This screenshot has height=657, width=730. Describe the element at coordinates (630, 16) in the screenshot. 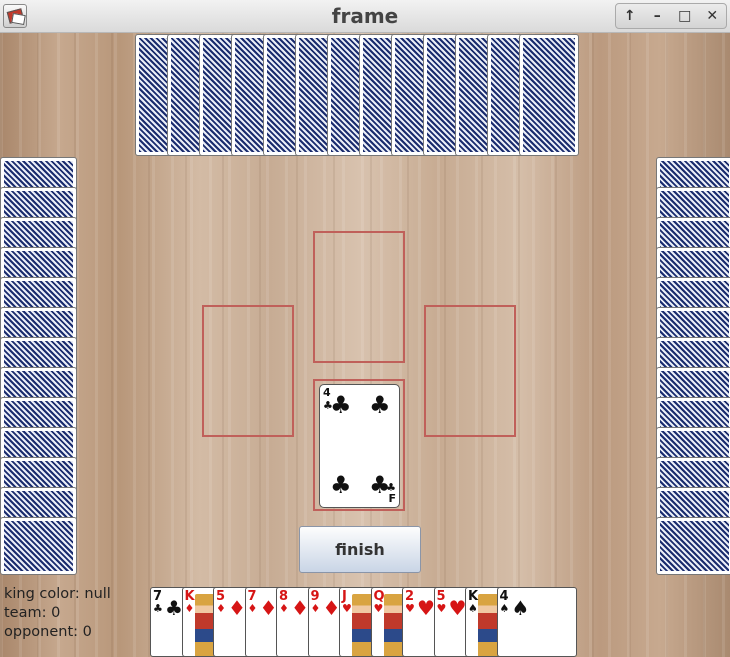

I see `up-arrow-icon: ↑` at that location.